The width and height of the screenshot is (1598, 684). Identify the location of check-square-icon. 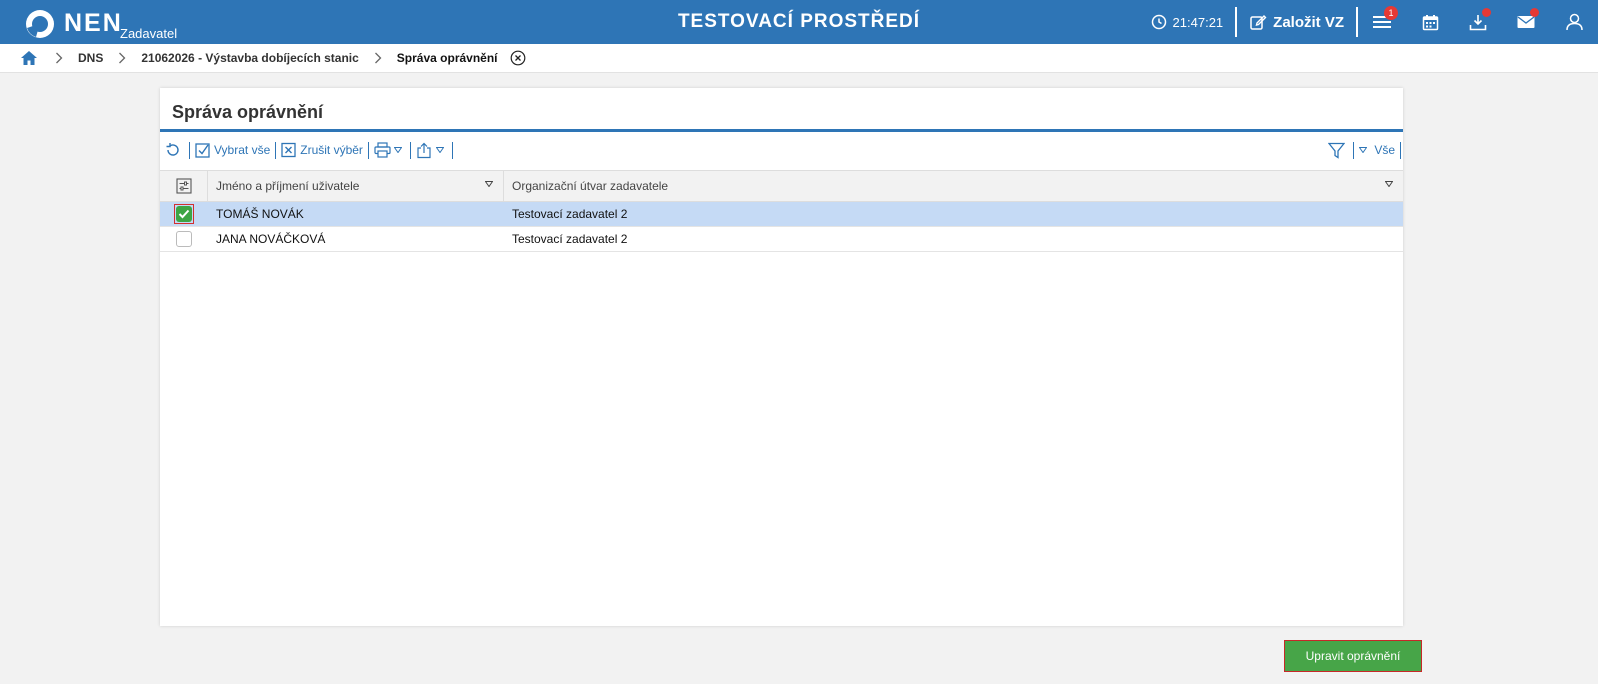
(202, 150).